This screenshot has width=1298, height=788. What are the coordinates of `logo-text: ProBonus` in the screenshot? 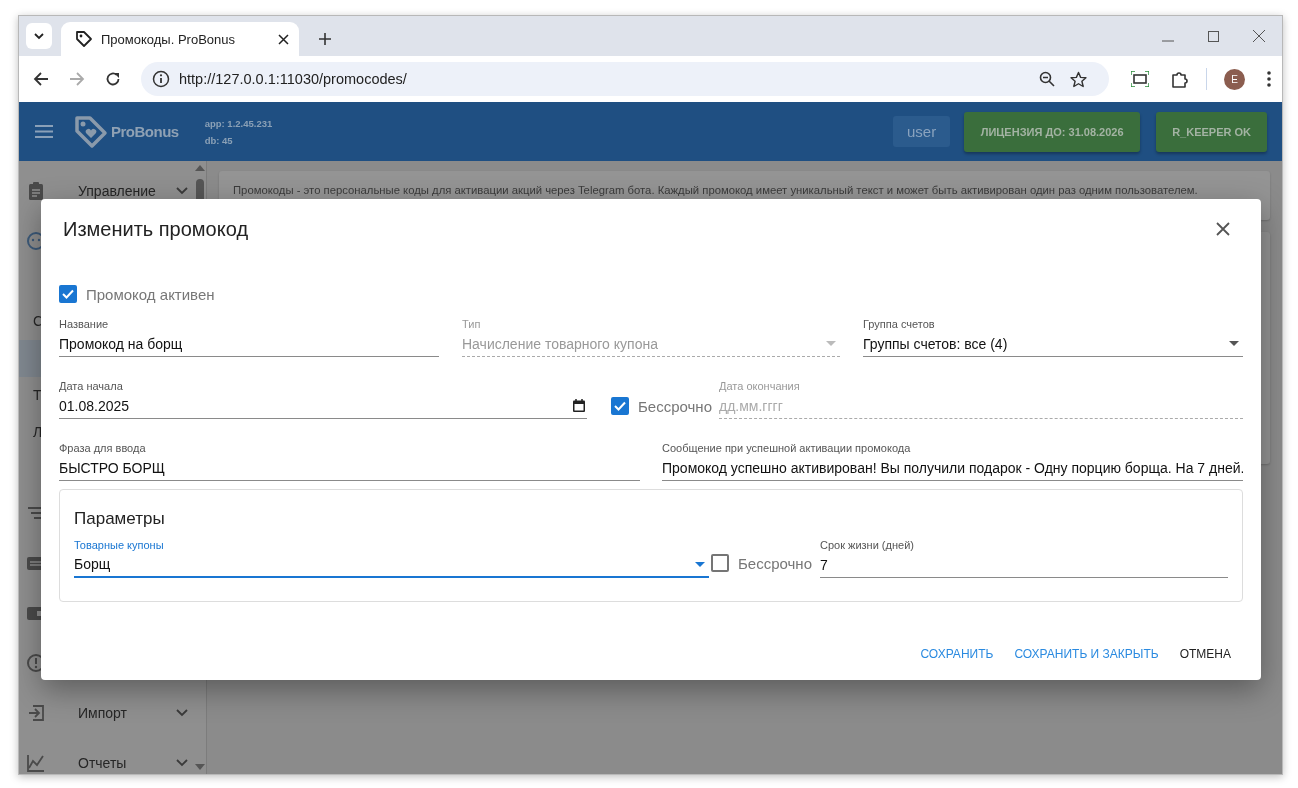 It's located at (145, 131).